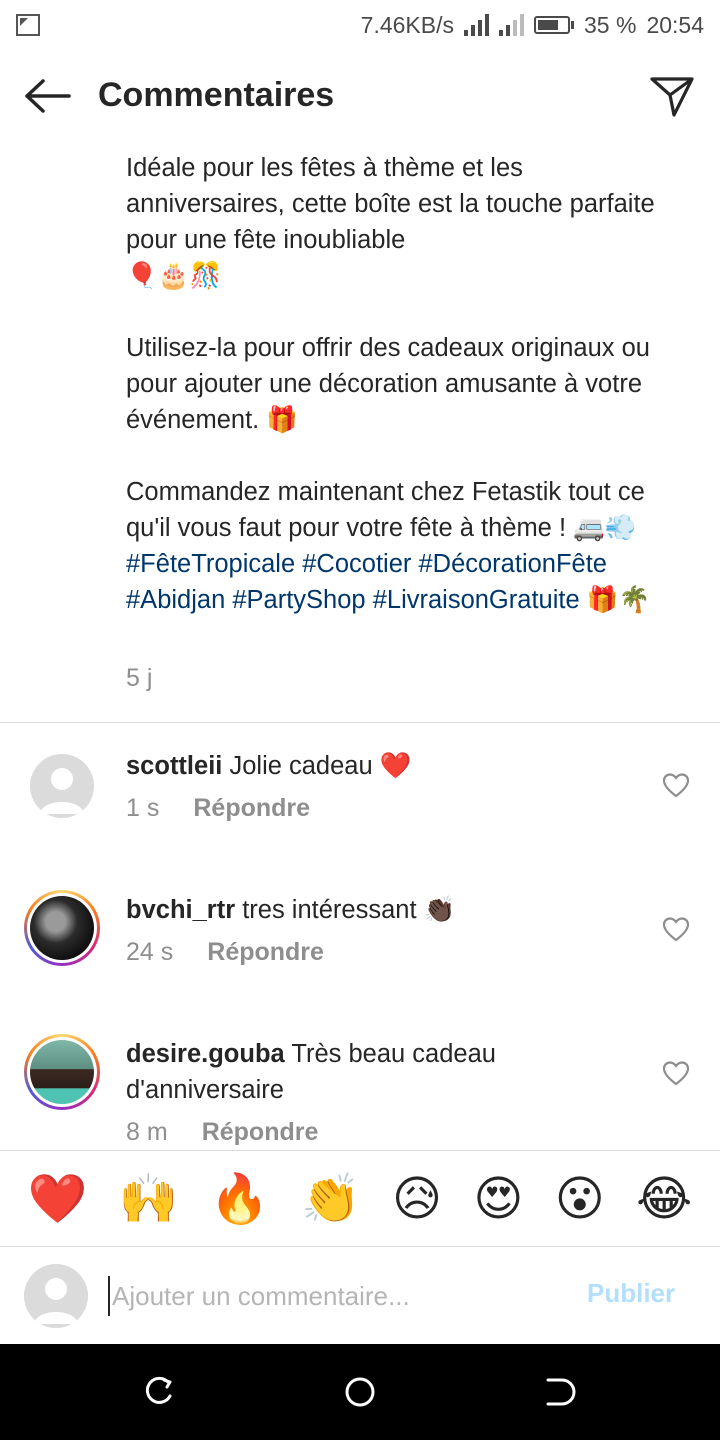 The height and width of the screenshot is (1440, 720). I want to click on comment-username: scottleii, so click(174, 766).